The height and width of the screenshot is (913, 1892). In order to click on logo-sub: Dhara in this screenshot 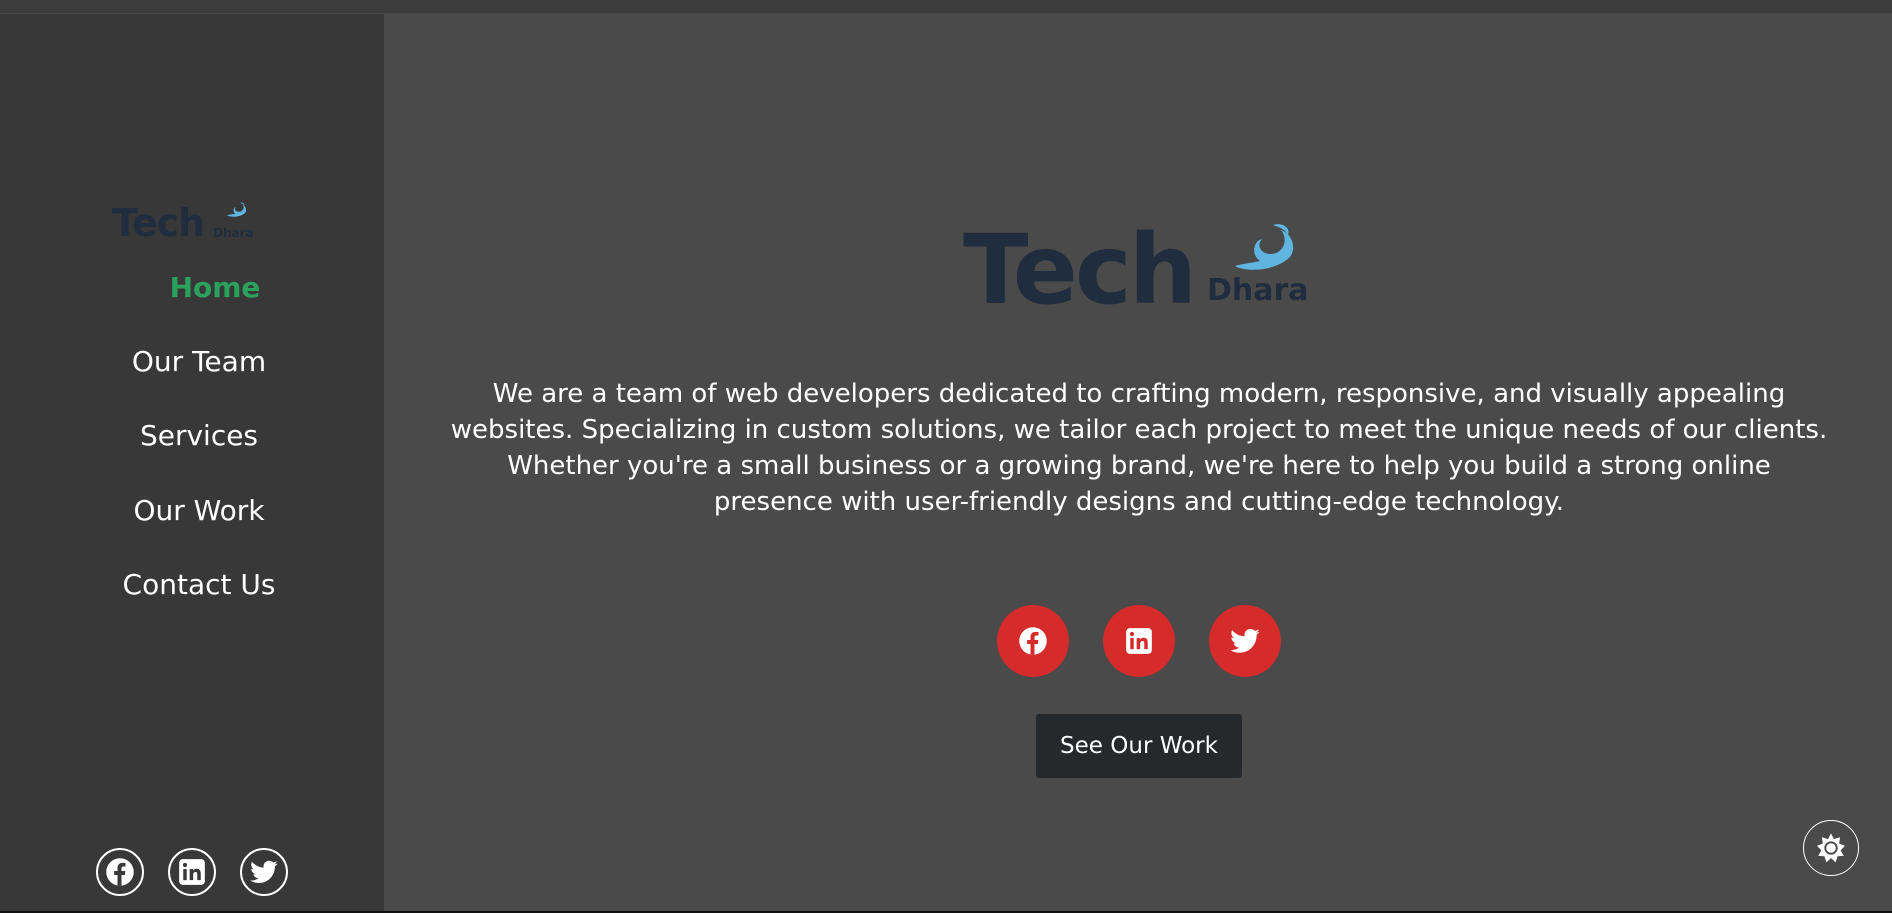, I will do `click(233, 233)`.